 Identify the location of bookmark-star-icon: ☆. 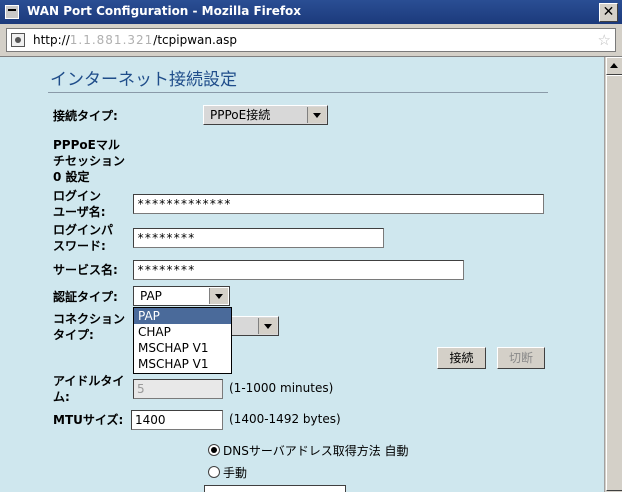
(604, 40).